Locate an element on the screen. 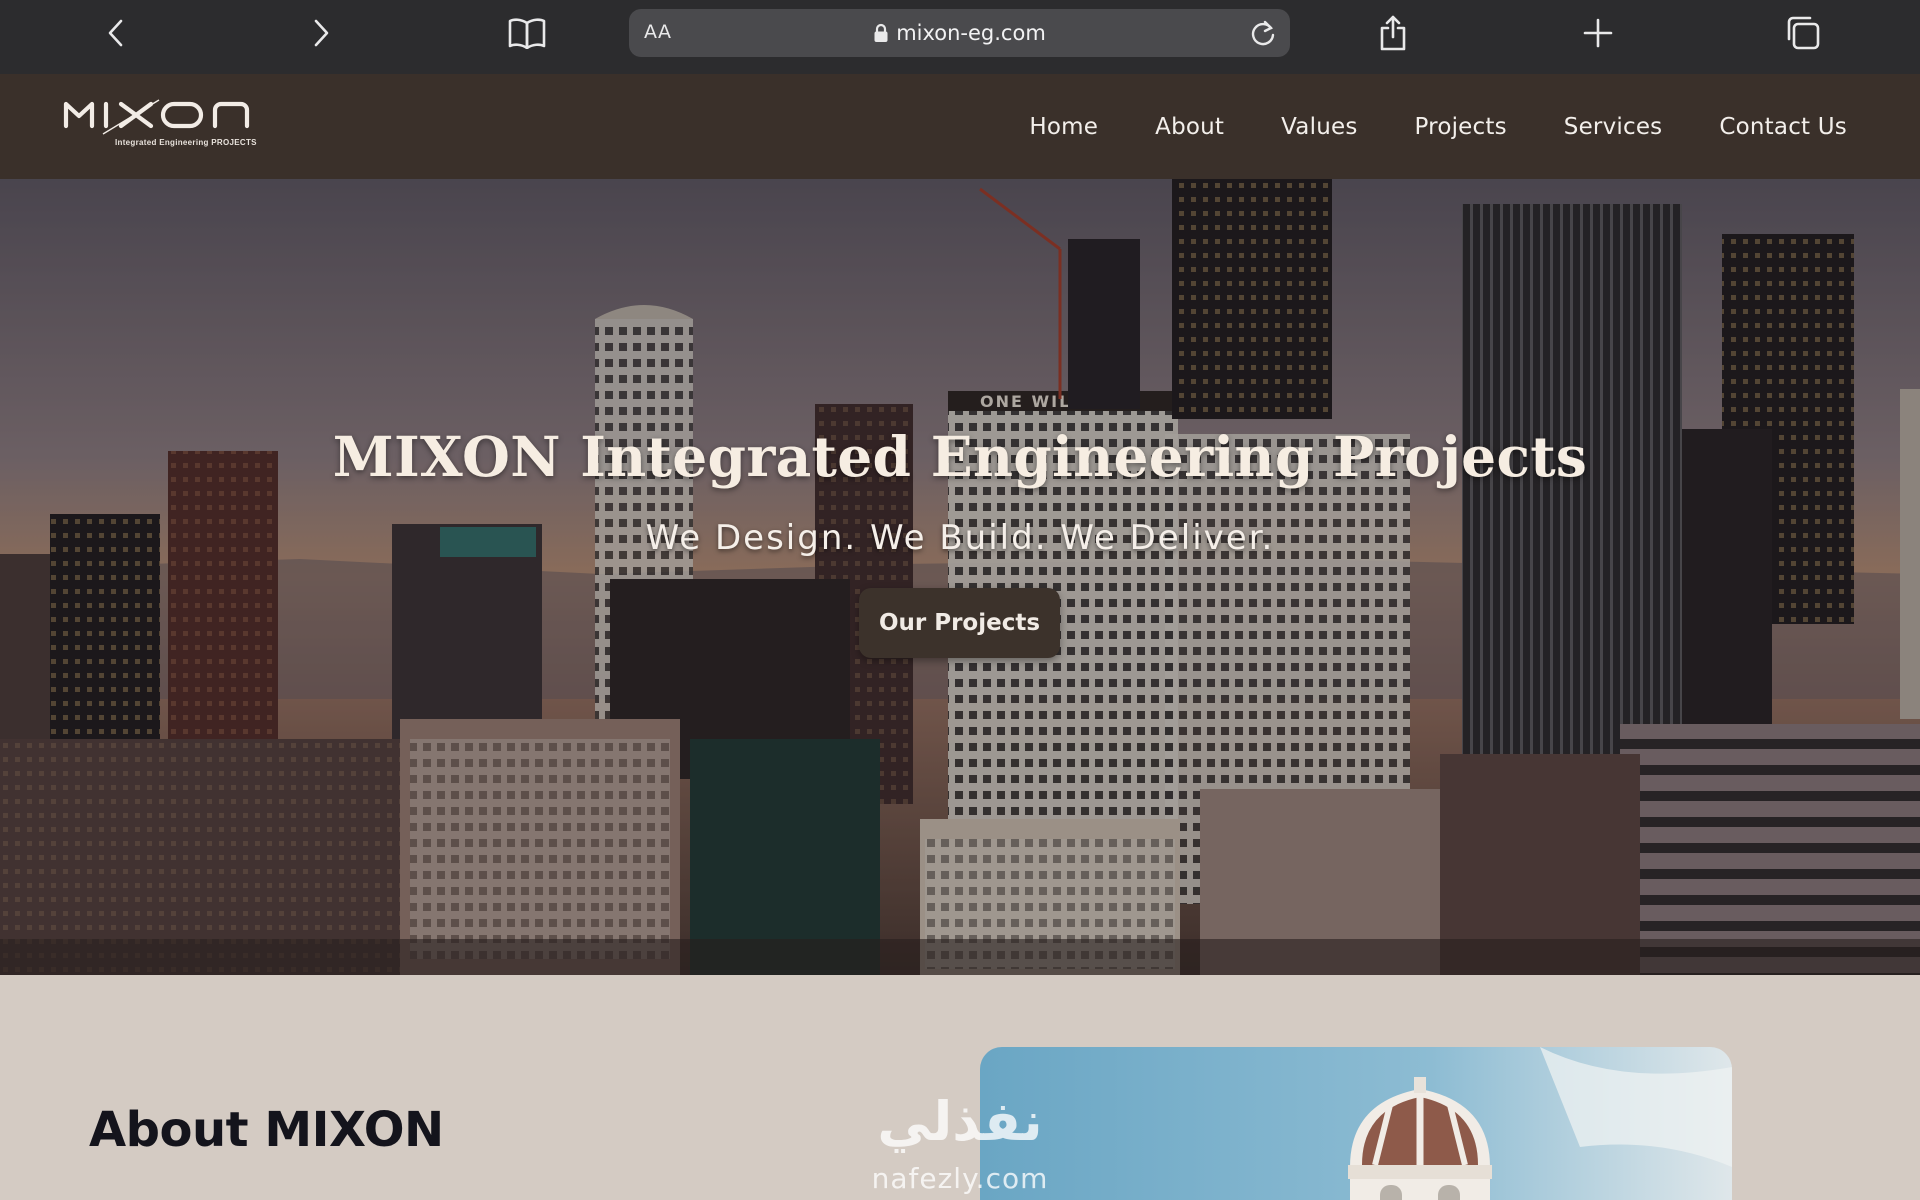 The image size is (1920, 1200). book-icon is located at coordinates (527, 33).